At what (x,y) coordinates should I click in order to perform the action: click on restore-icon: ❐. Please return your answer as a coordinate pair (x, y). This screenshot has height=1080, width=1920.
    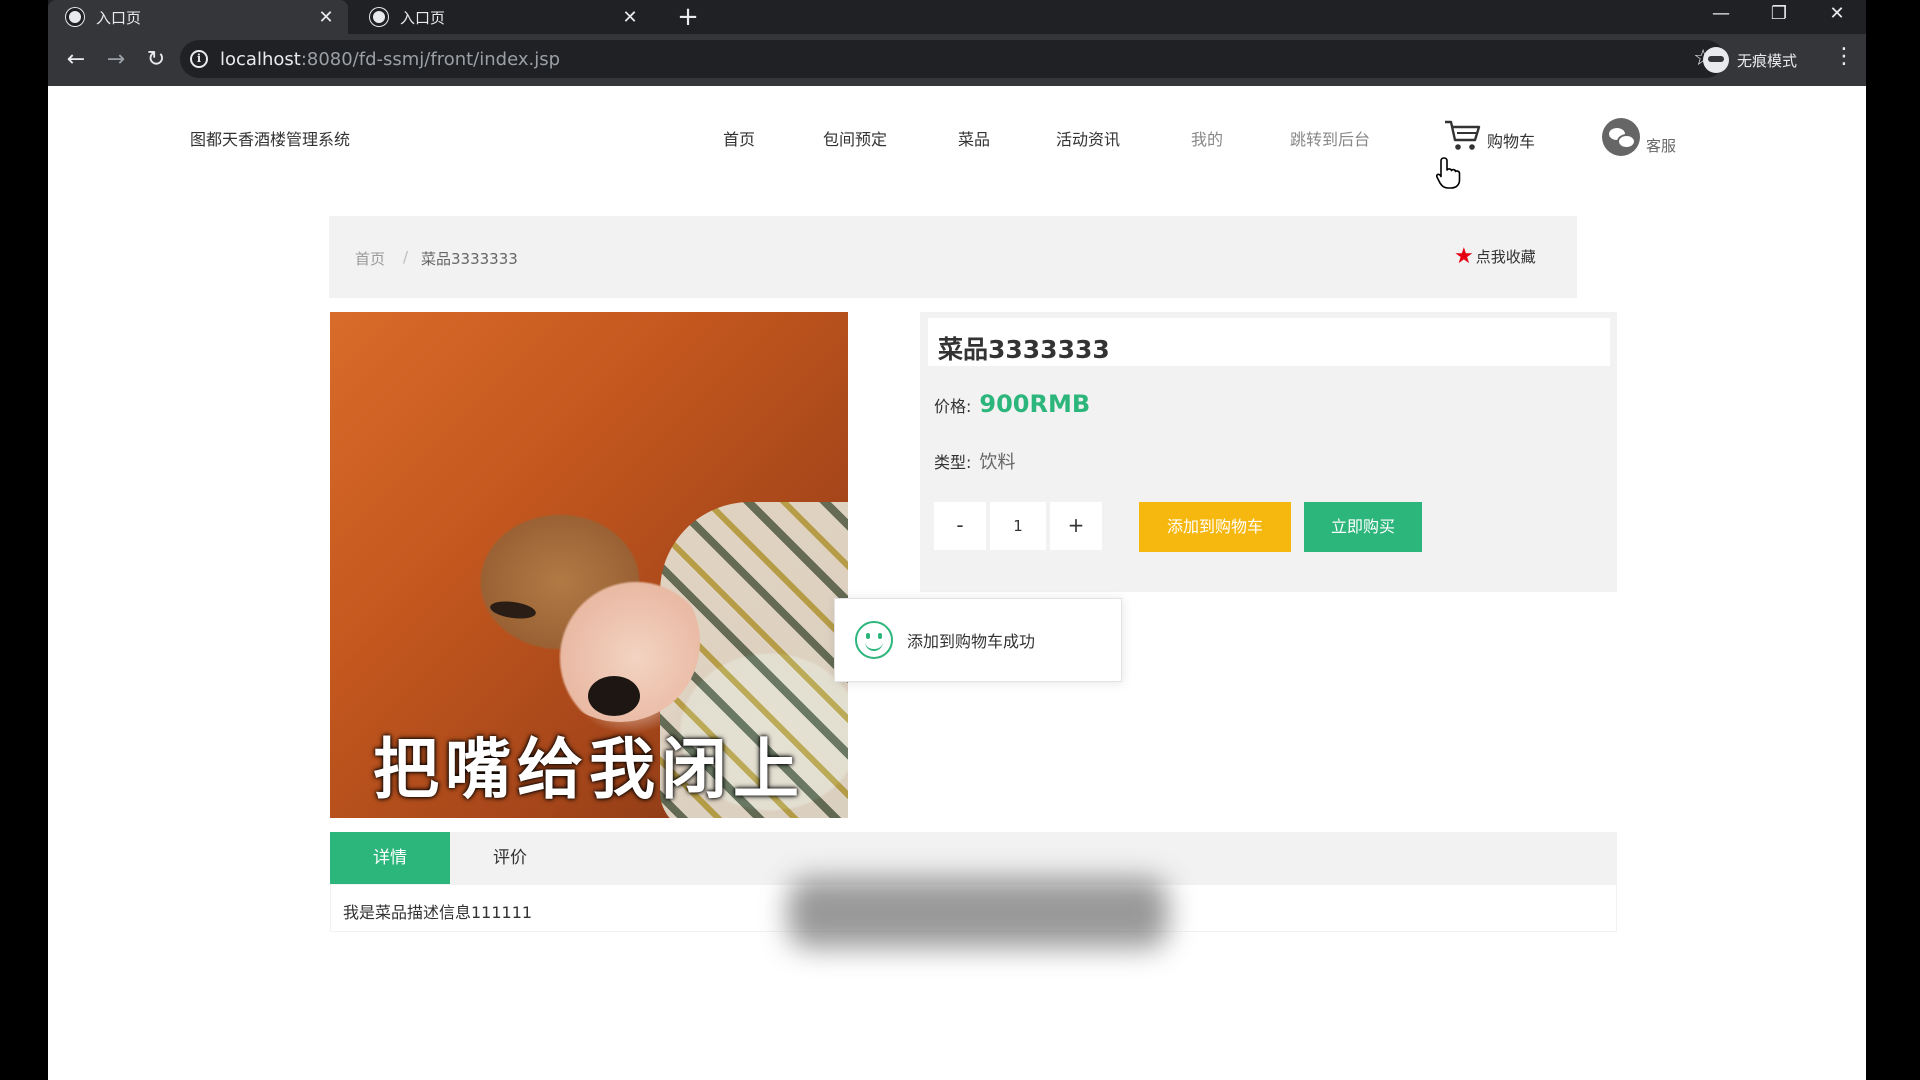
    Looking at the image, I should click on (1779, 15).